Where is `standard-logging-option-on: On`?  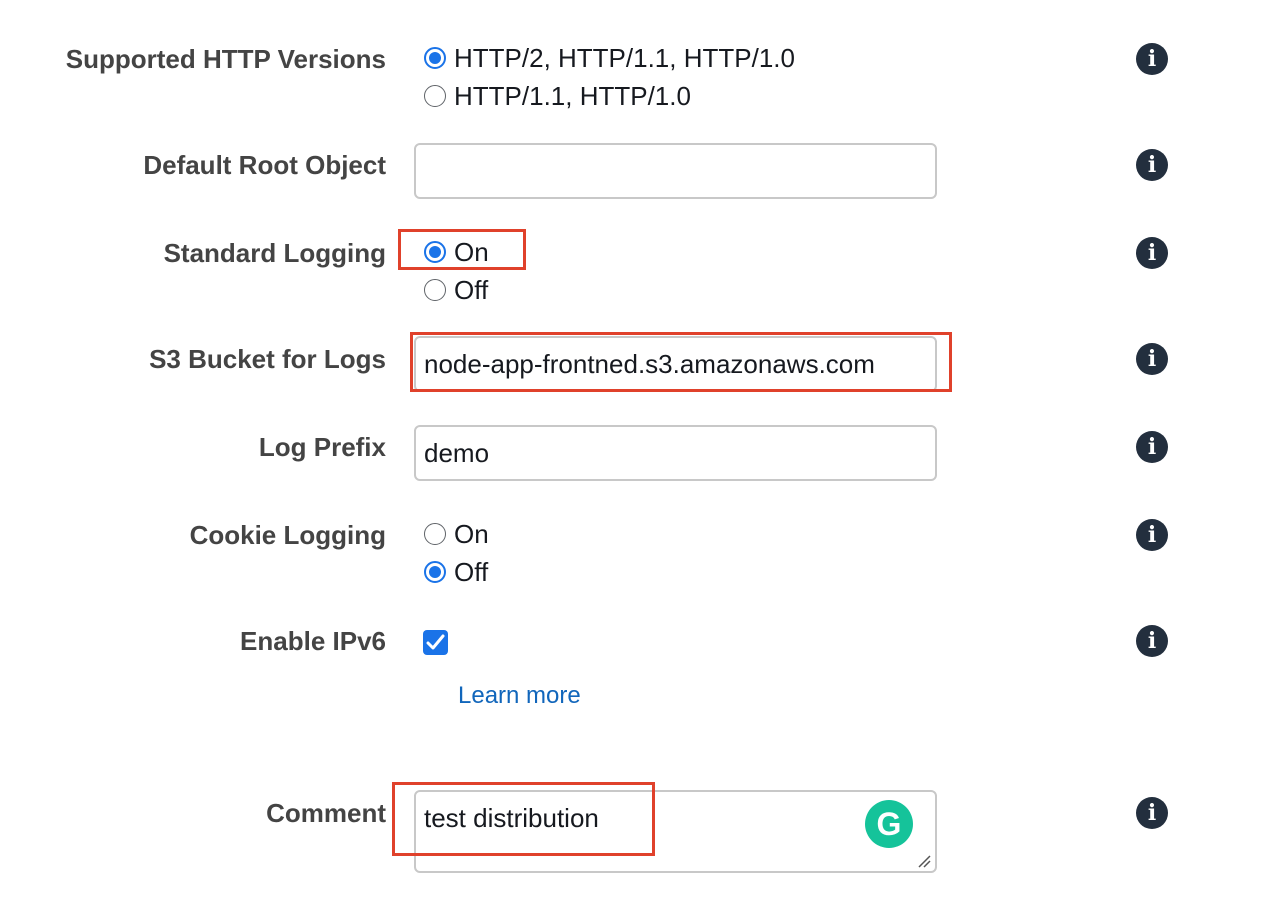 standard-logging-option-on: On is located at coordinates (456, 252).